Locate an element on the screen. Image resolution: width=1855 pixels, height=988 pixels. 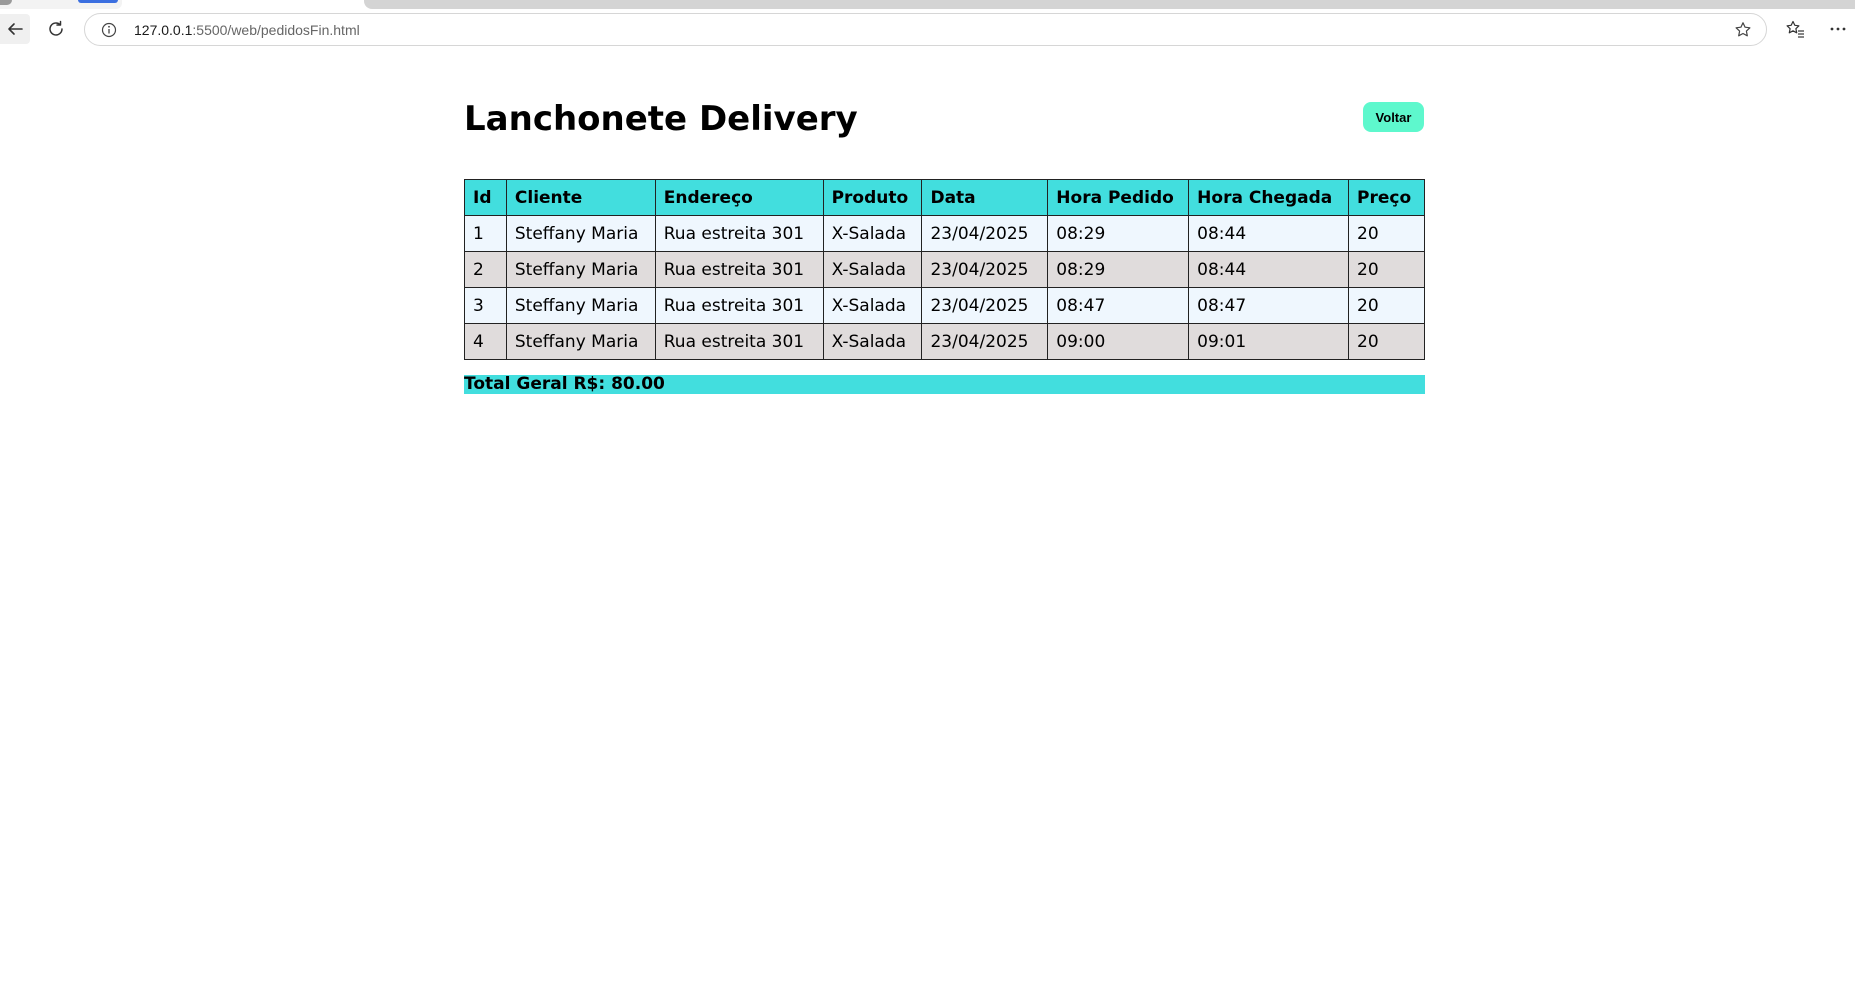
cell-hora-chegada: 08:47 is located at coordinates (1269, 305).